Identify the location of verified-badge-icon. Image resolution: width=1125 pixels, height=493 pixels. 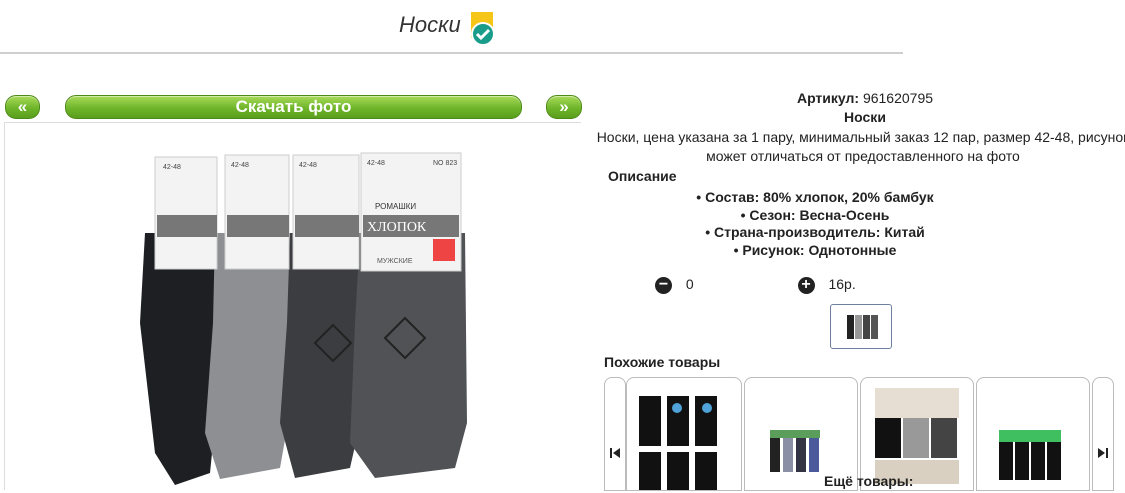
(483, 29).